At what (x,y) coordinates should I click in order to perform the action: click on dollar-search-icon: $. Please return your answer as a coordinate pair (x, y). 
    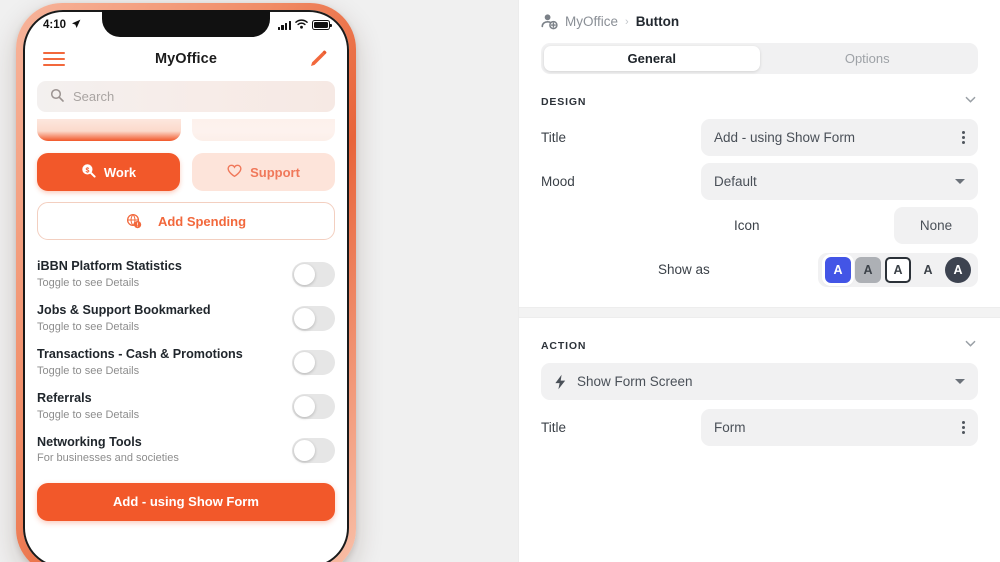
    Looking at the image, I should click on (88, 172).